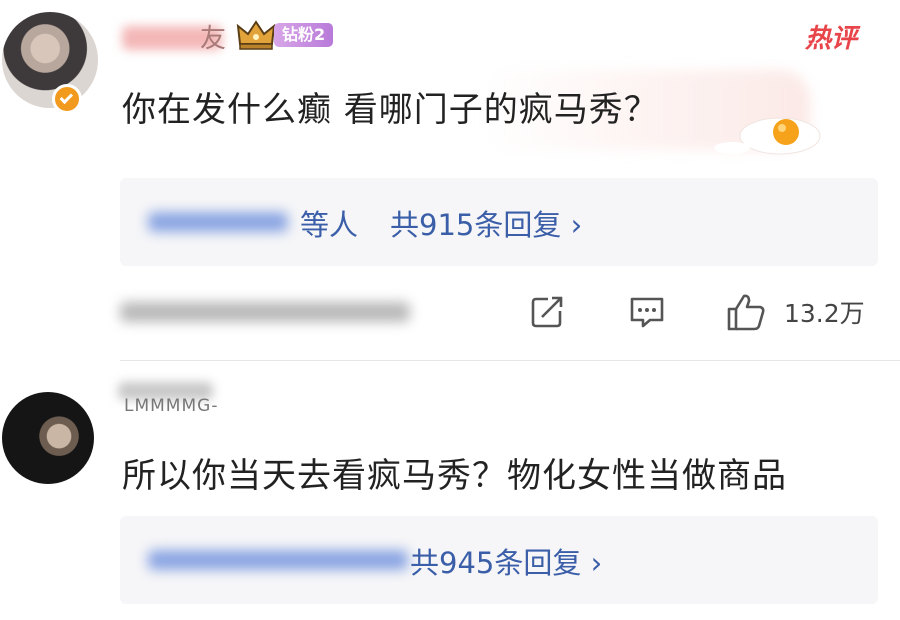  I want to click on share-button, so click(547, 312).